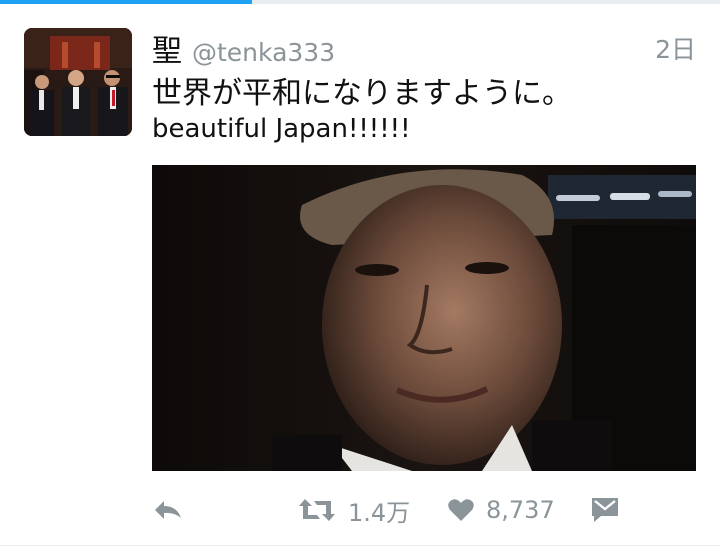 This screenshot has width=720, height=550. What do you see at coordinates (167, 48) in the screenshot?
I see `display-name: 聖` at bounding box center [167, 48].